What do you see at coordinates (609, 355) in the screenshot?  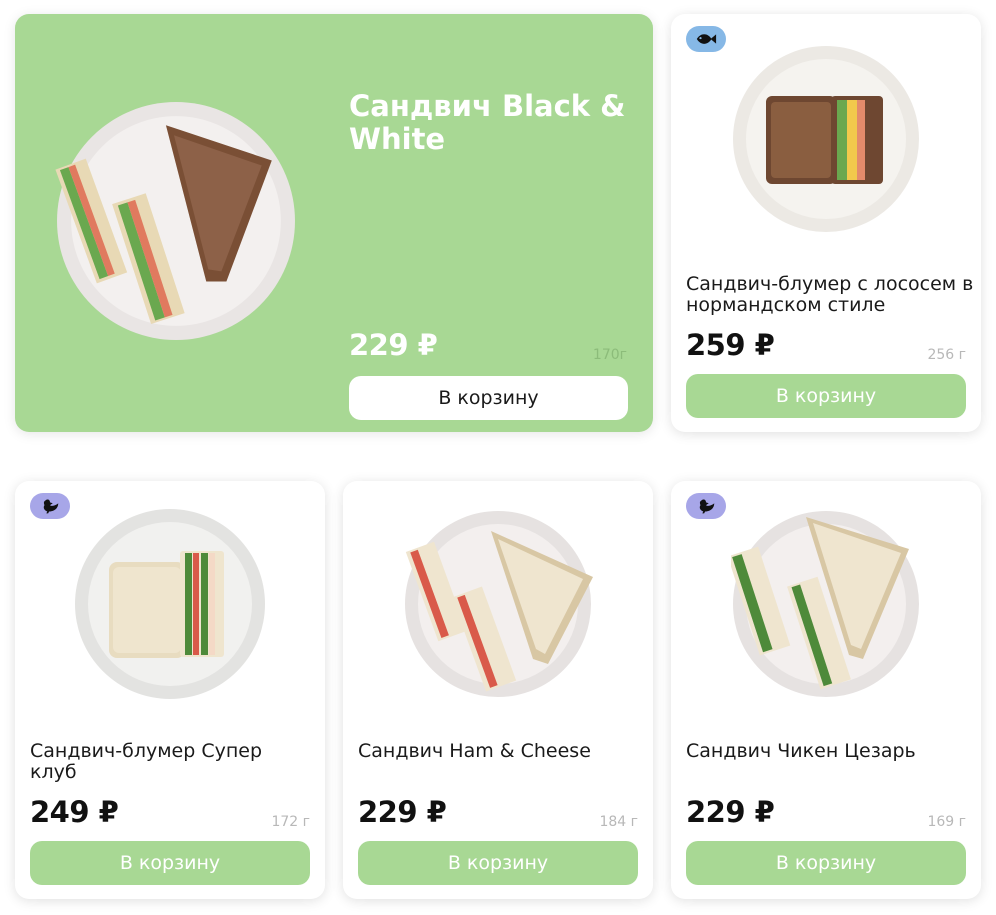 I see `product-weight: 170г` at bounding box center [609, 355].